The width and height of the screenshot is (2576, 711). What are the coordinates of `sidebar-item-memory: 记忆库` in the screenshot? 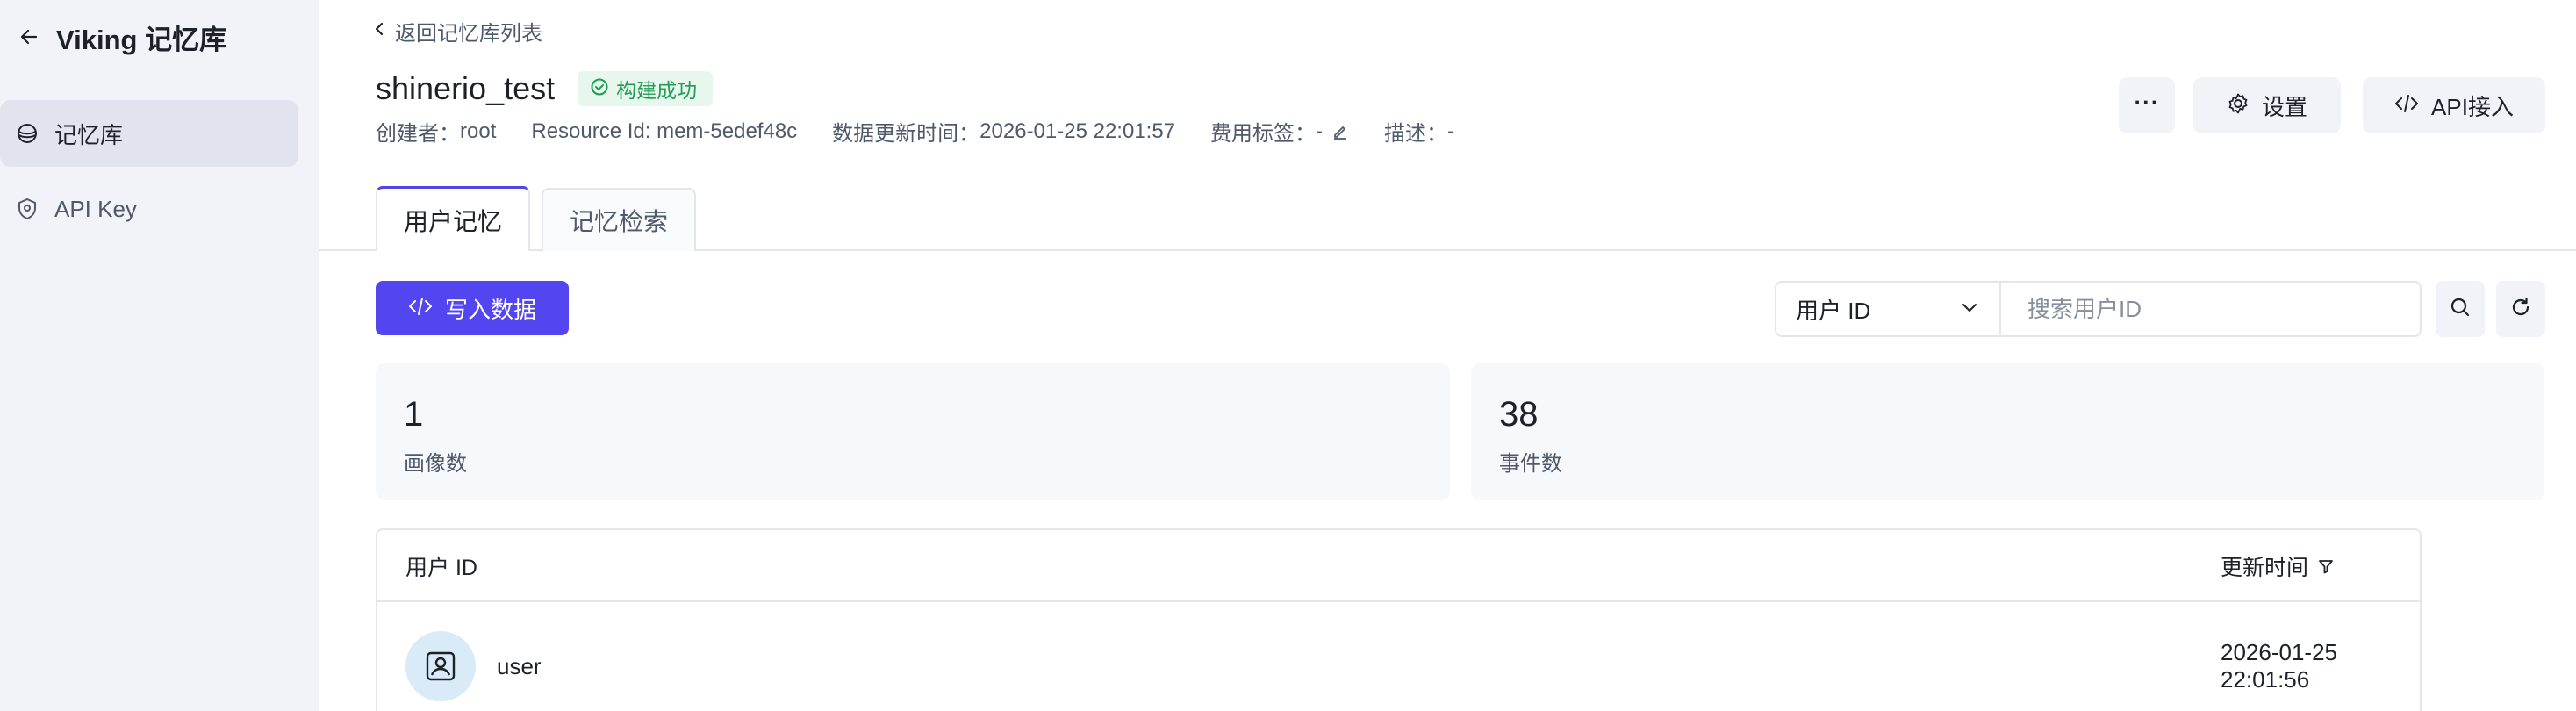 It's located at (149, 133).